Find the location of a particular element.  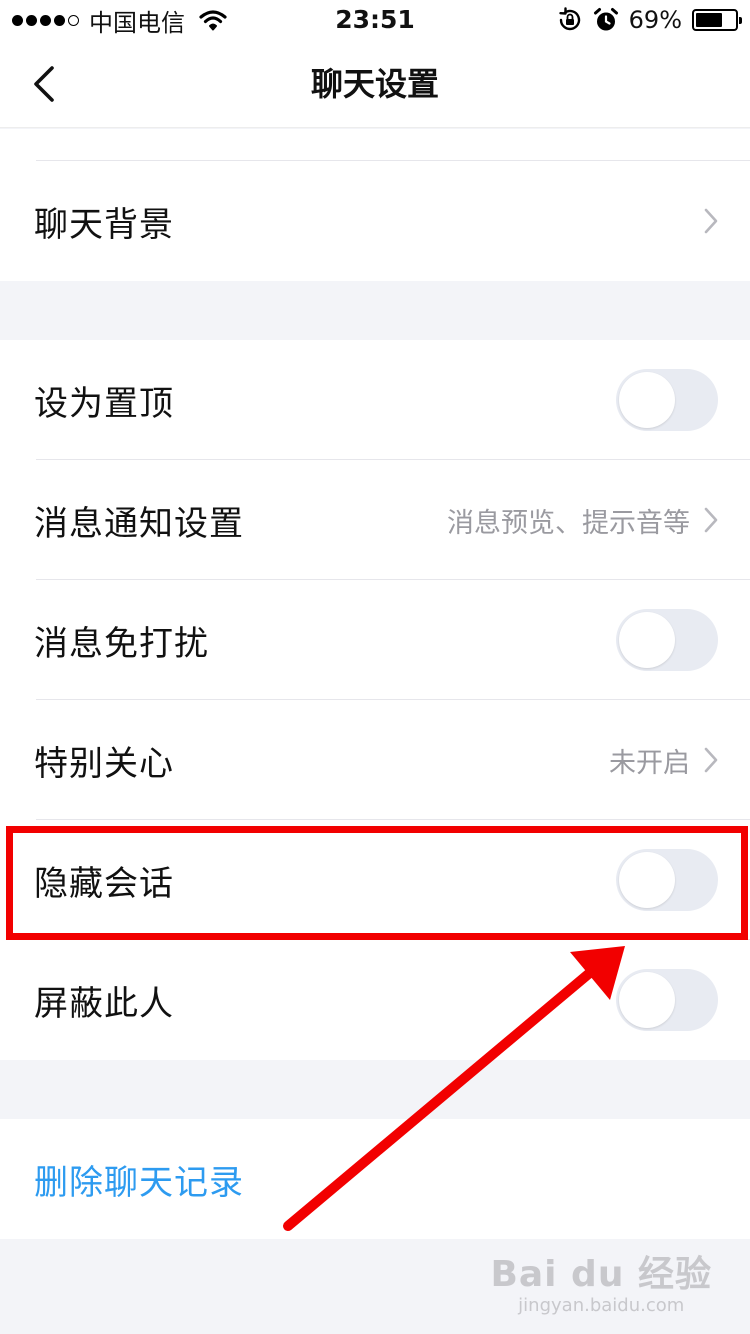

message-notification-value: 消息预览、提示音等 is located at coordinates (568, 523).